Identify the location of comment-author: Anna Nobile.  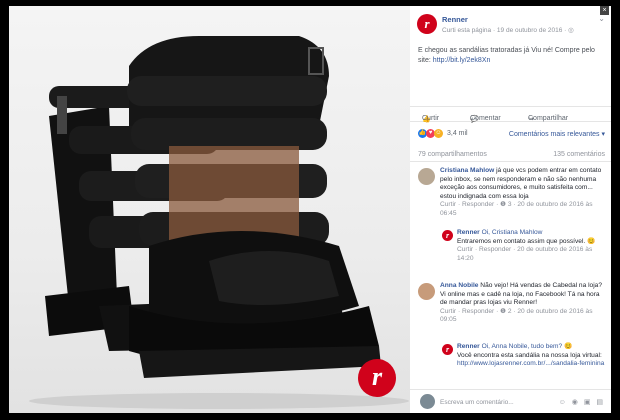
(459, 285).